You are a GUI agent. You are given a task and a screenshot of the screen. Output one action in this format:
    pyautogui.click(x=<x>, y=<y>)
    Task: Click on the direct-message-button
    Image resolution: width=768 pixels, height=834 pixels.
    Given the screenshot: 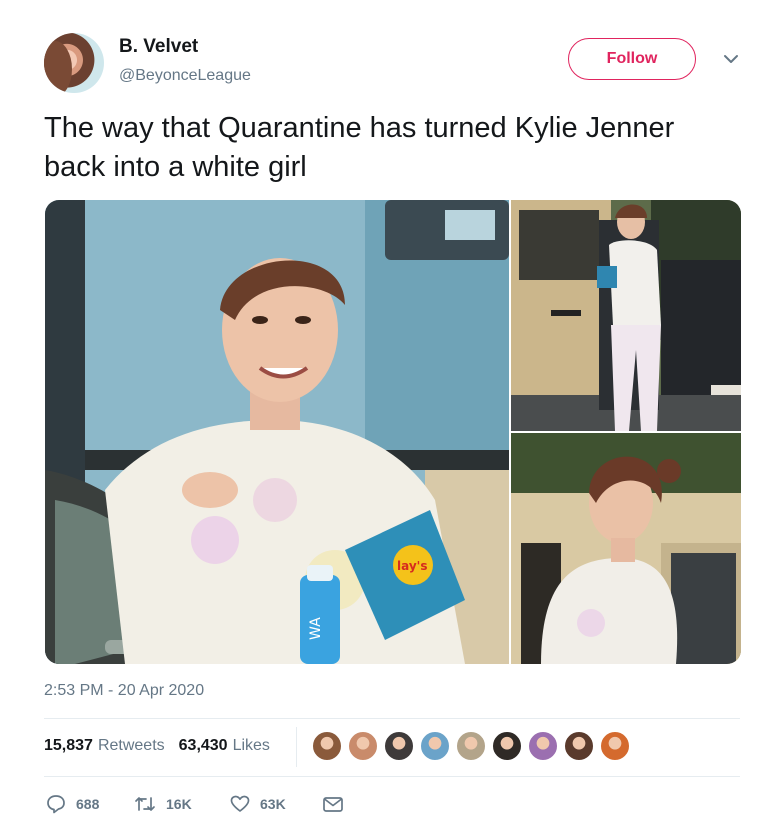 What is the action you would take?
    pyautogui.click(x=338, y=804)
    